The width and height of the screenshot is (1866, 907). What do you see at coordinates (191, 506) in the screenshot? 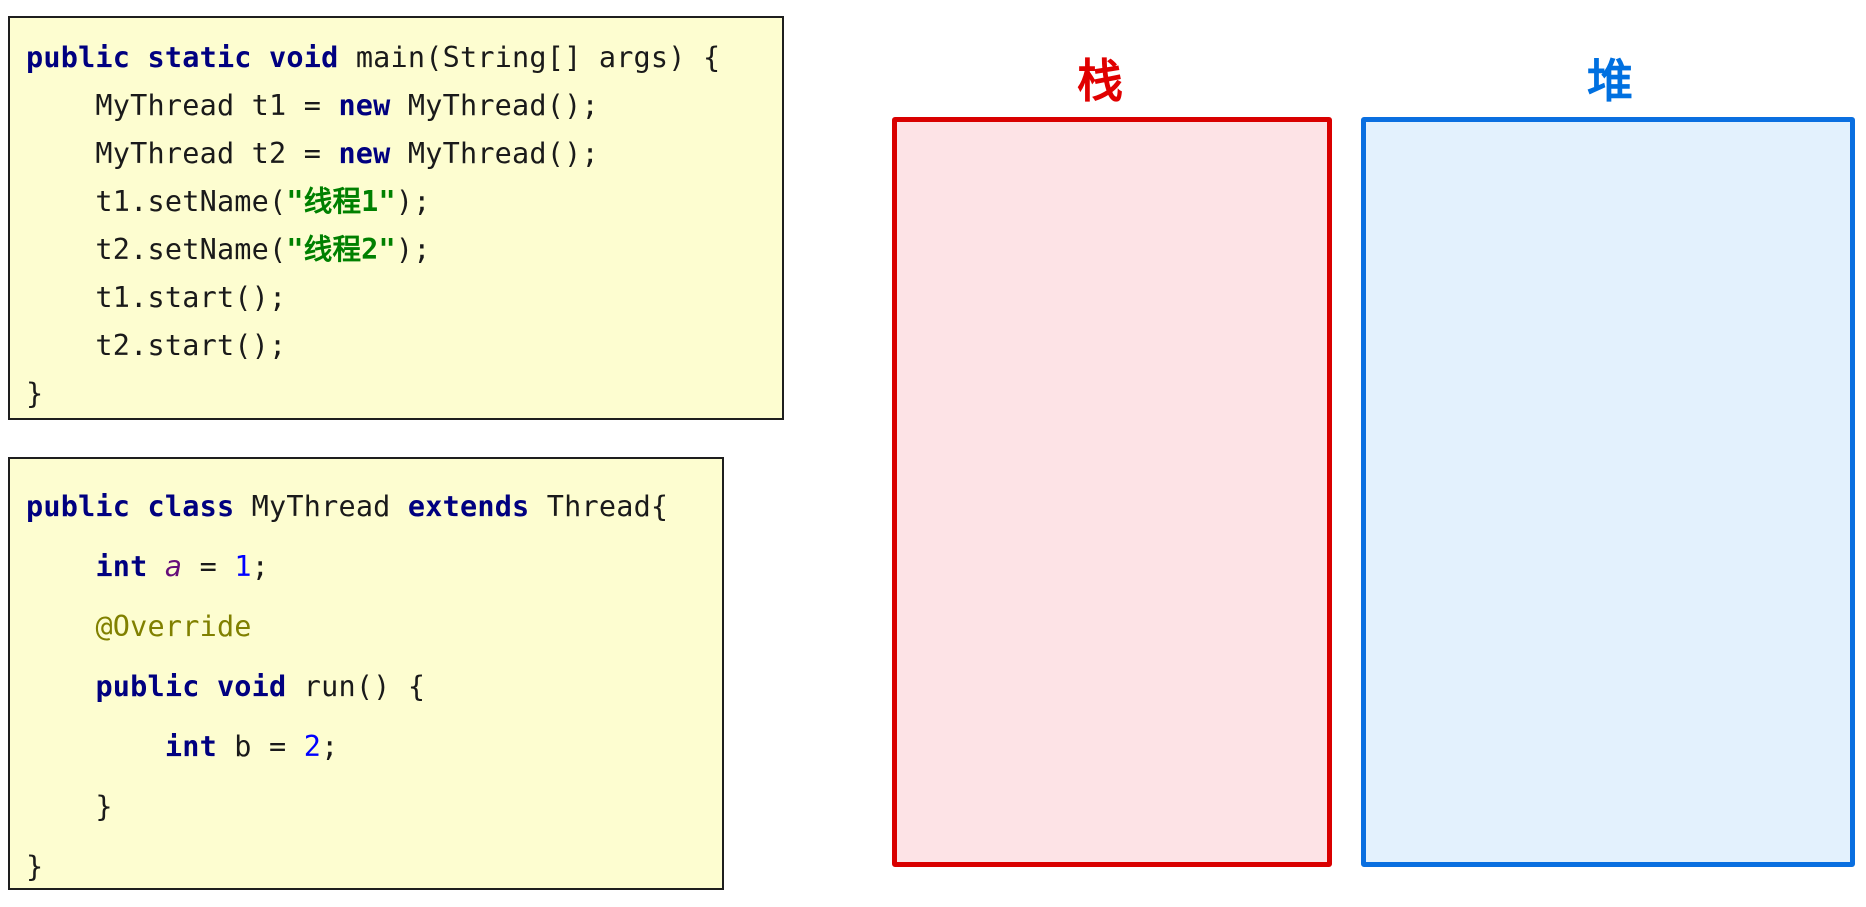
I see `code-token-kw: class` at bounding box center [191, 506].